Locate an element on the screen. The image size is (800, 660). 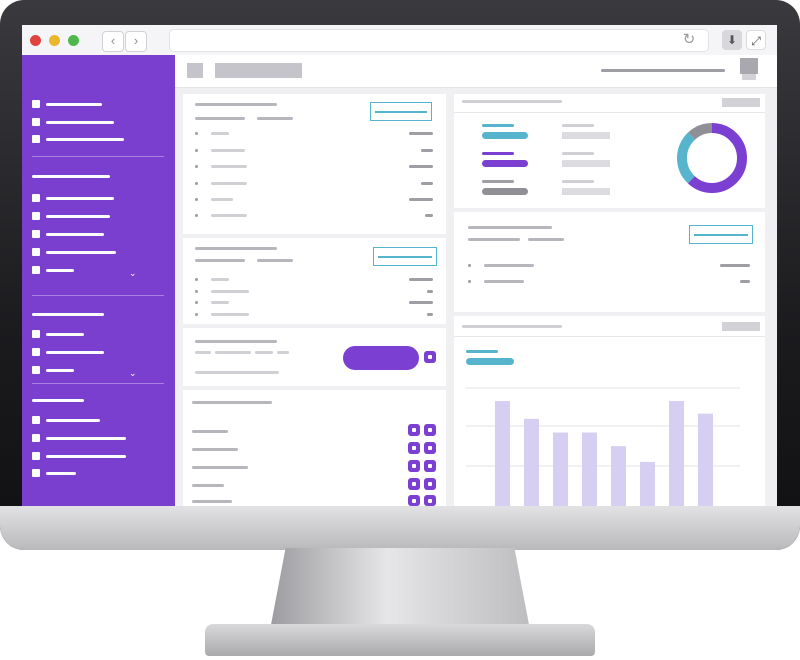
minimize-window-button is located at coordinates (54, 40).